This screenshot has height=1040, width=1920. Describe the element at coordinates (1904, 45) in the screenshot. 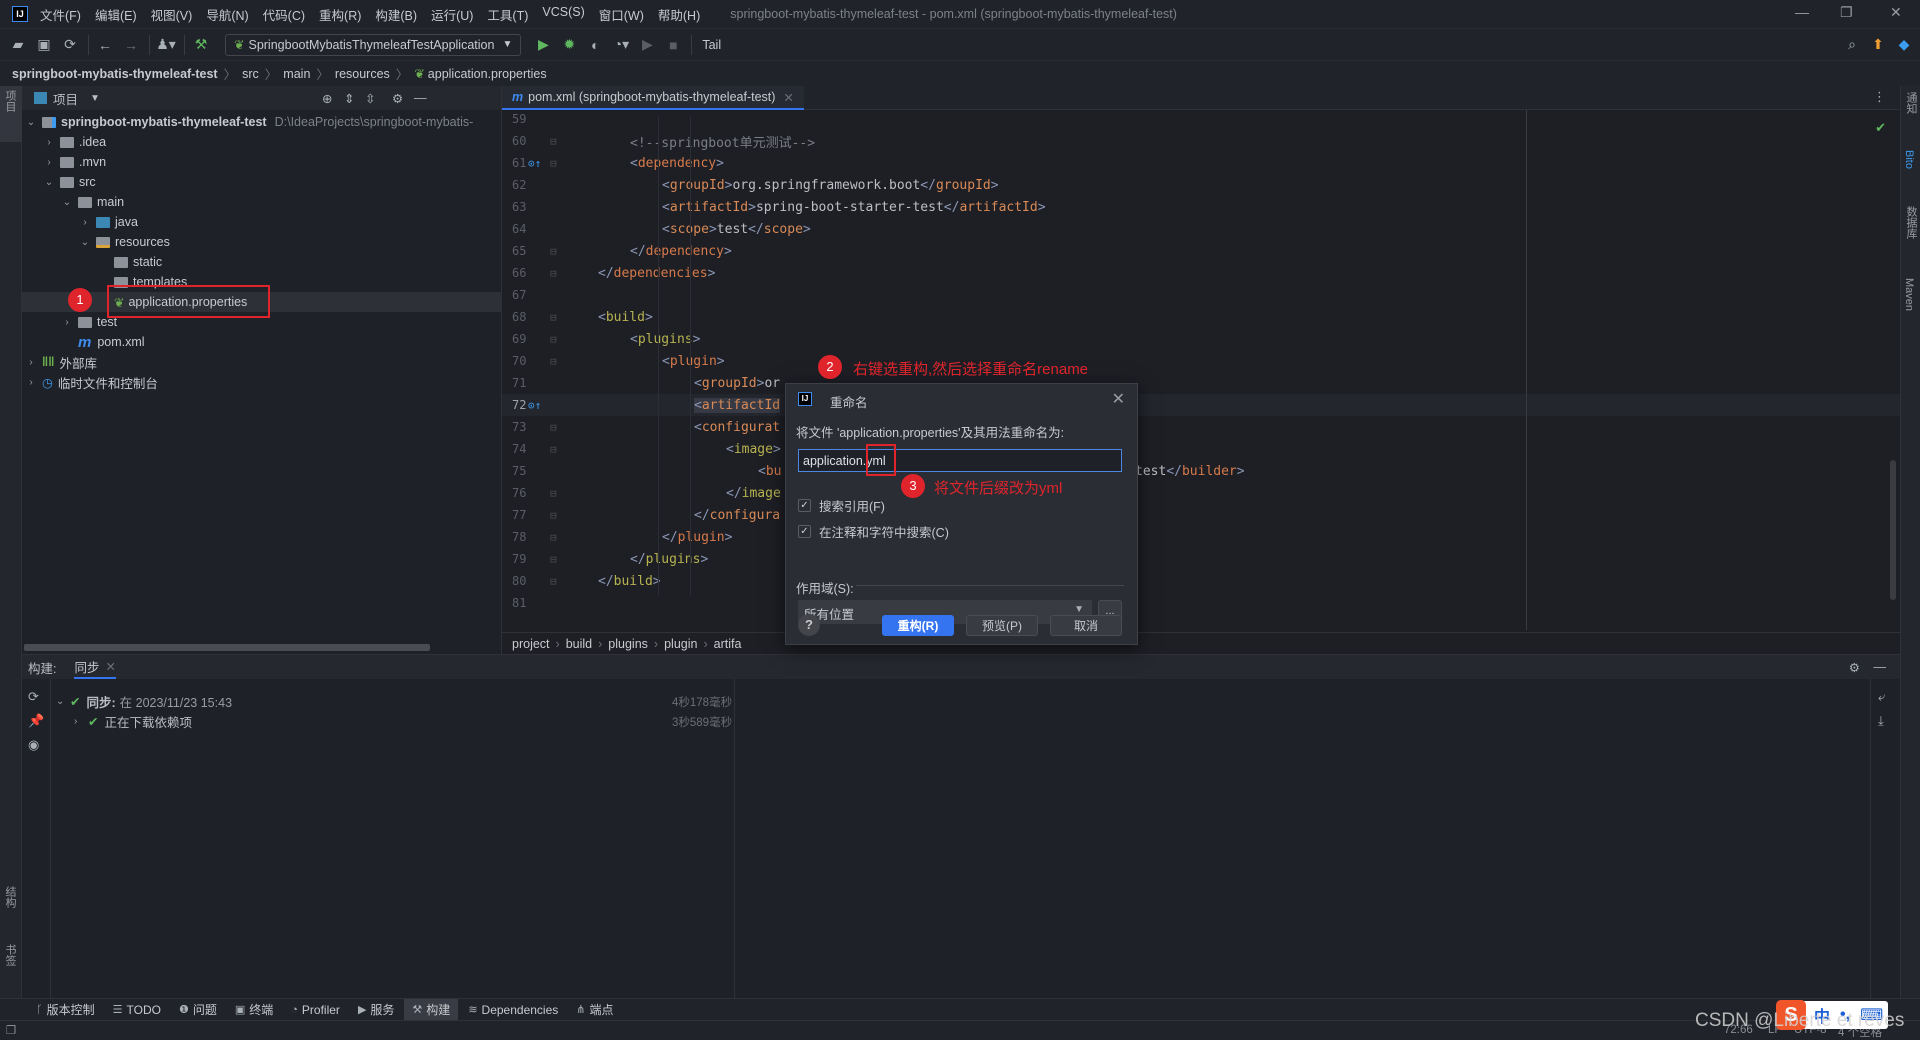

I see `plugin-icon: ◆` at that location.